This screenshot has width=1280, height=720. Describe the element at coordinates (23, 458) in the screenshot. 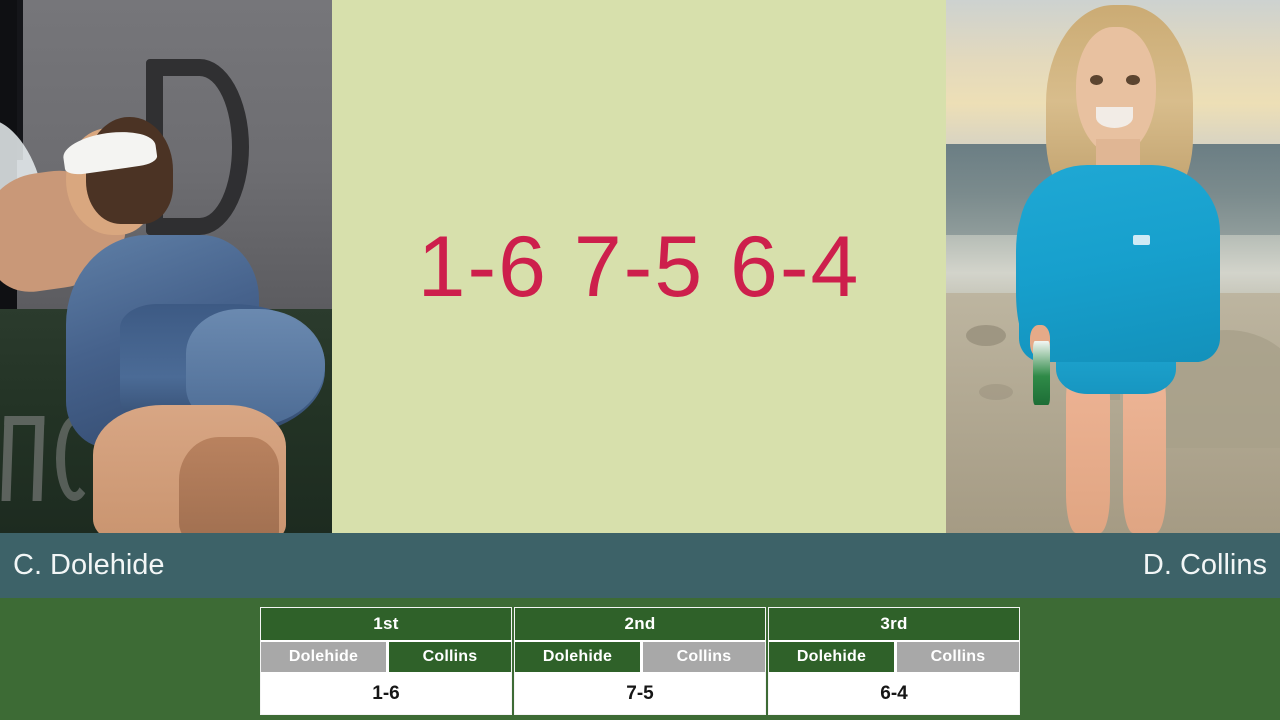

I see `backdrop-letter-a` at that location.